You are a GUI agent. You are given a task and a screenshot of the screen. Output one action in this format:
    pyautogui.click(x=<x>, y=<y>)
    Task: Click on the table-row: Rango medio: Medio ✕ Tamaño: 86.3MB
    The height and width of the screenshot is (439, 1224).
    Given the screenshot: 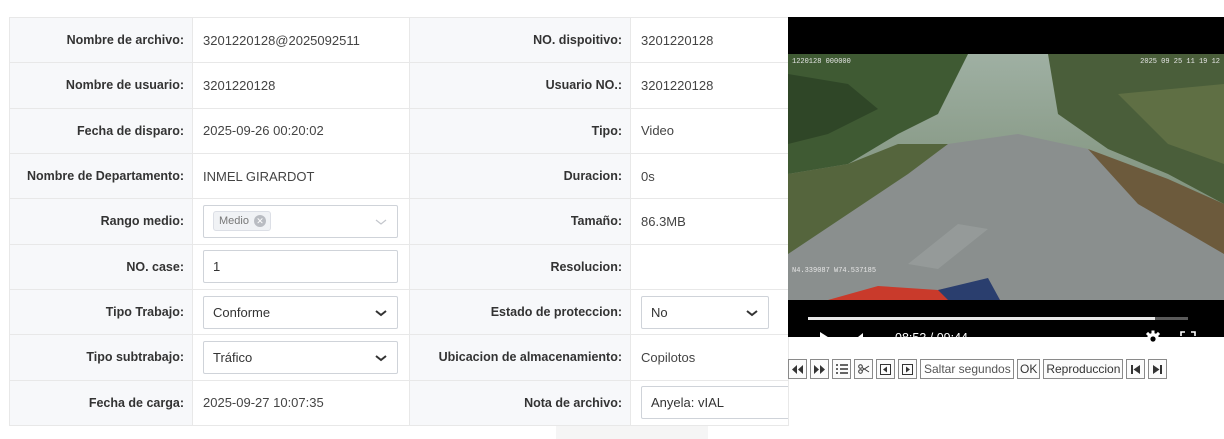 What is the action you would take?
    pyautogui.click(x=399, y=221)
    